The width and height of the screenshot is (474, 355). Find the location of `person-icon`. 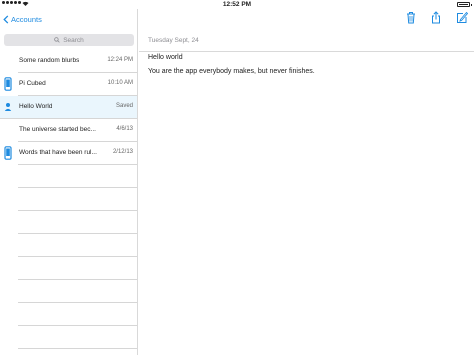

person-icon is located at coordinates (8, 107).